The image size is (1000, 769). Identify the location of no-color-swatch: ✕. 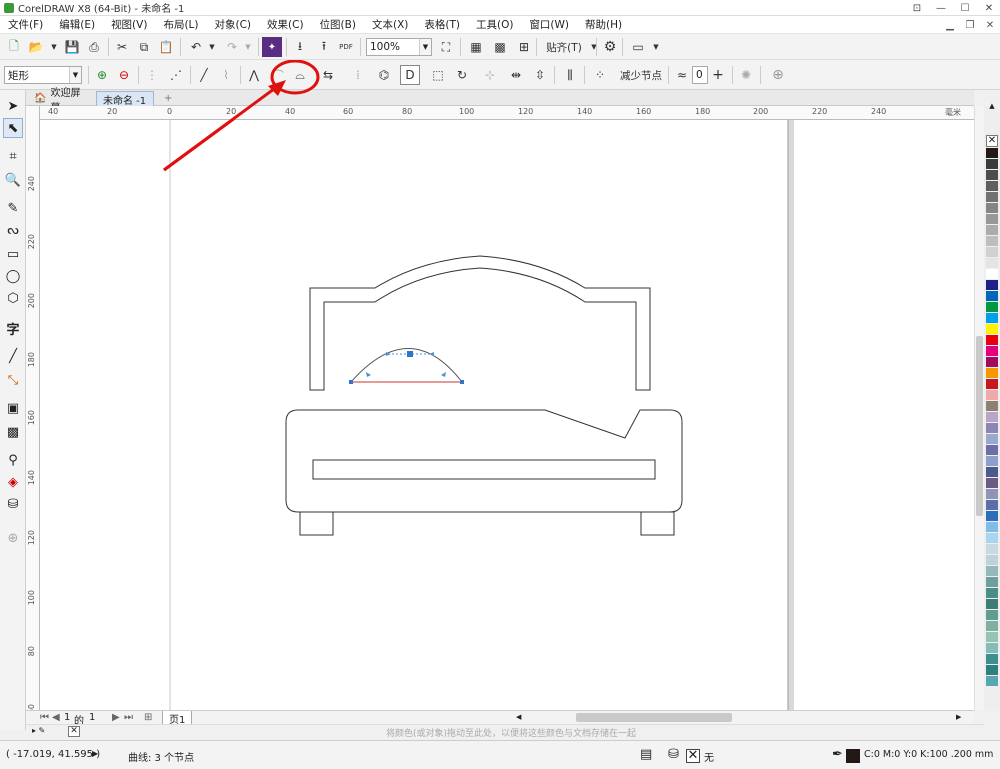
(992, 141).